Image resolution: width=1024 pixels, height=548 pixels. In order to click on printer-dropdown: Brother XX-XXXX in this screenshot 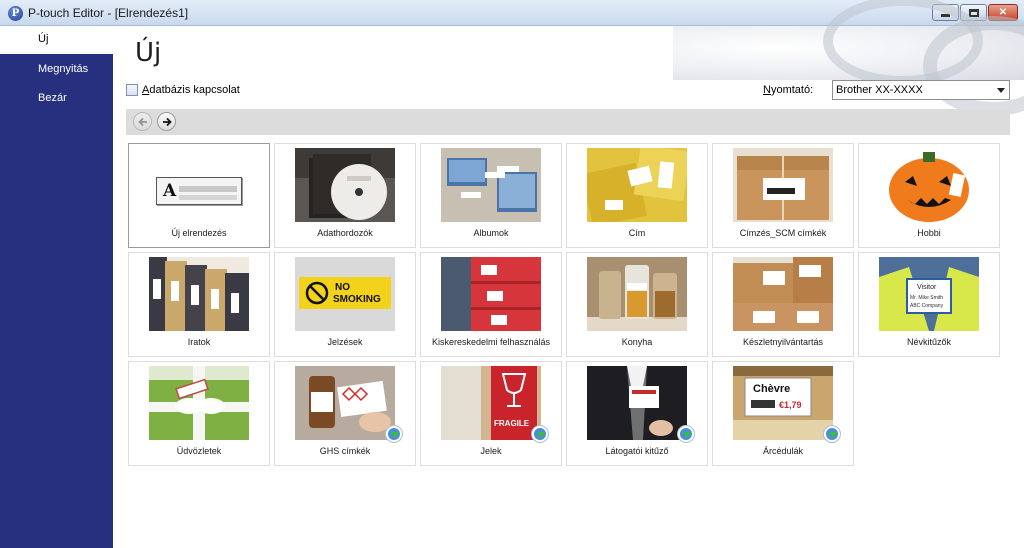, I will do `click(921, 90)`.